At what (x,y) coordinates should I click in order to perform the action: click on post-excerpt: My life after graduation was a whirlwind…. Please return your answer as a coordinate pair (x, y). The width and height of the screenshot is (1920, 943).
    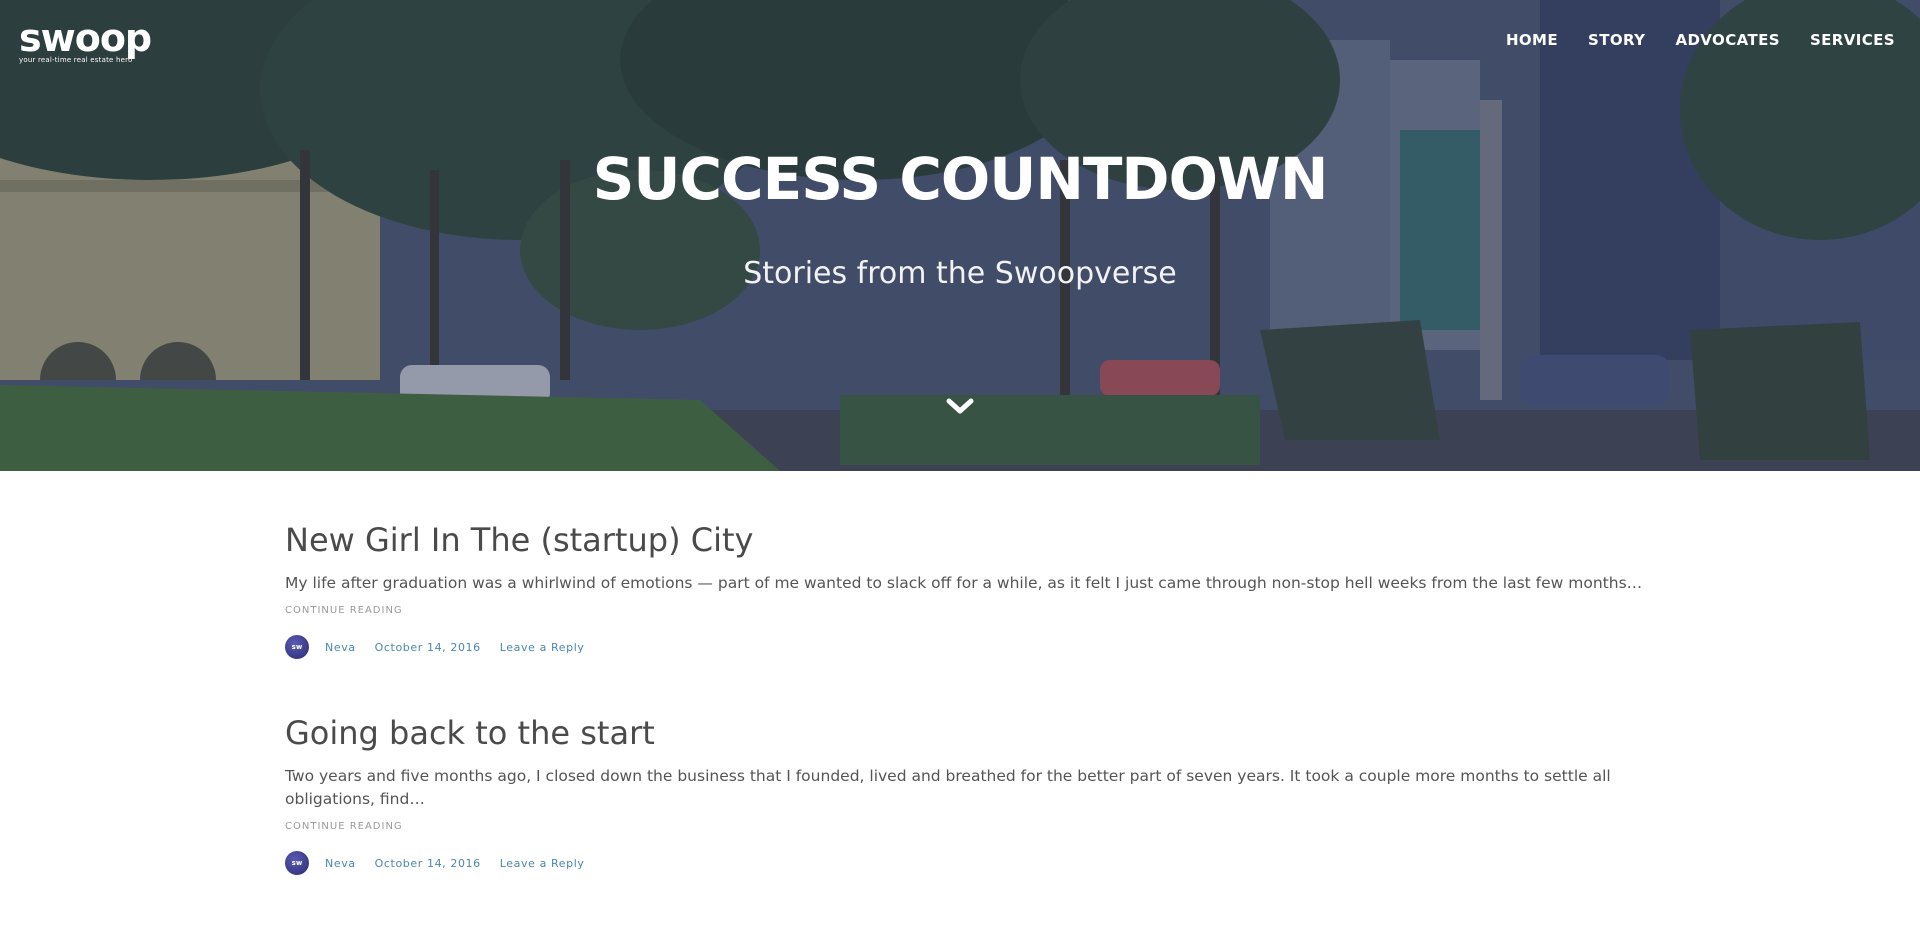
    Looking at the image, I should click on (964, 583).